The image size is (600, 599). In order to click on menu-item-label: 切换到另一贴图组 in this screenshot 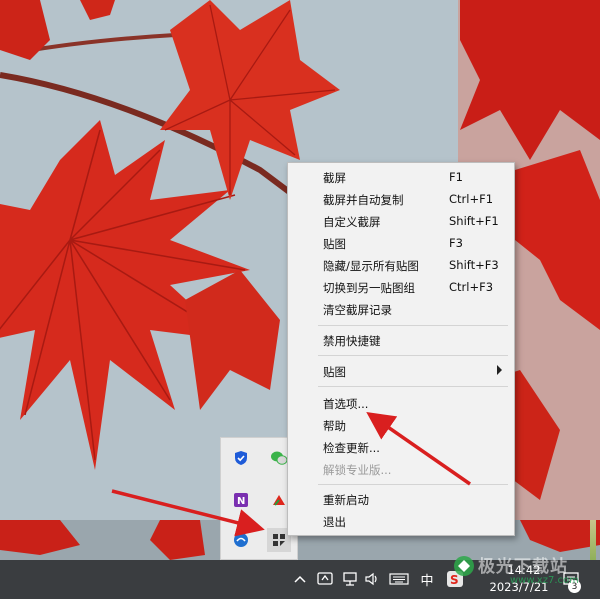, I will do `click(369, 288)`.